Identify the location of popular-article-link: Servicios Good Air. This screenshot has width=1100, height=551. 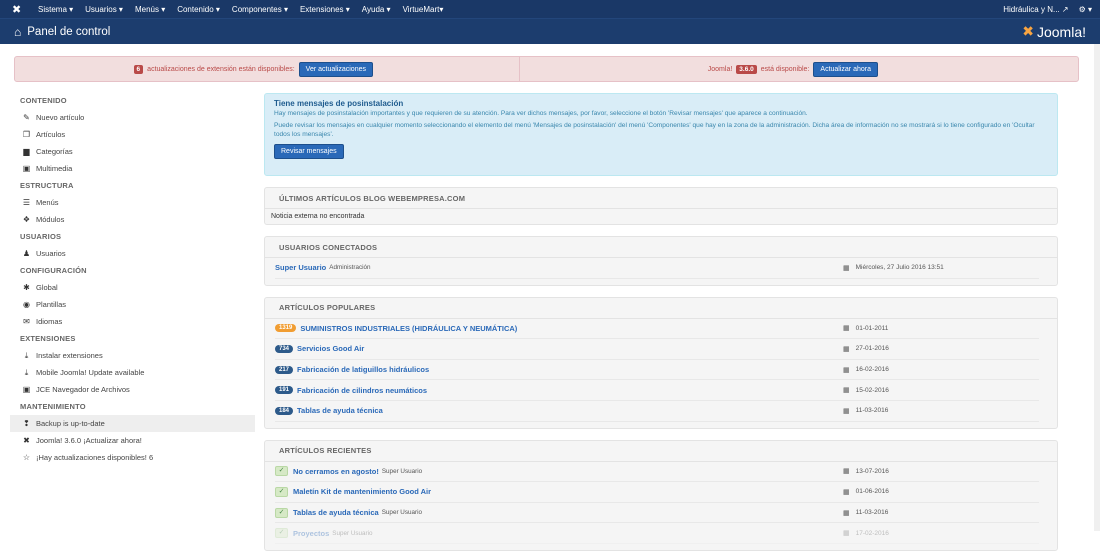
(330, 348).